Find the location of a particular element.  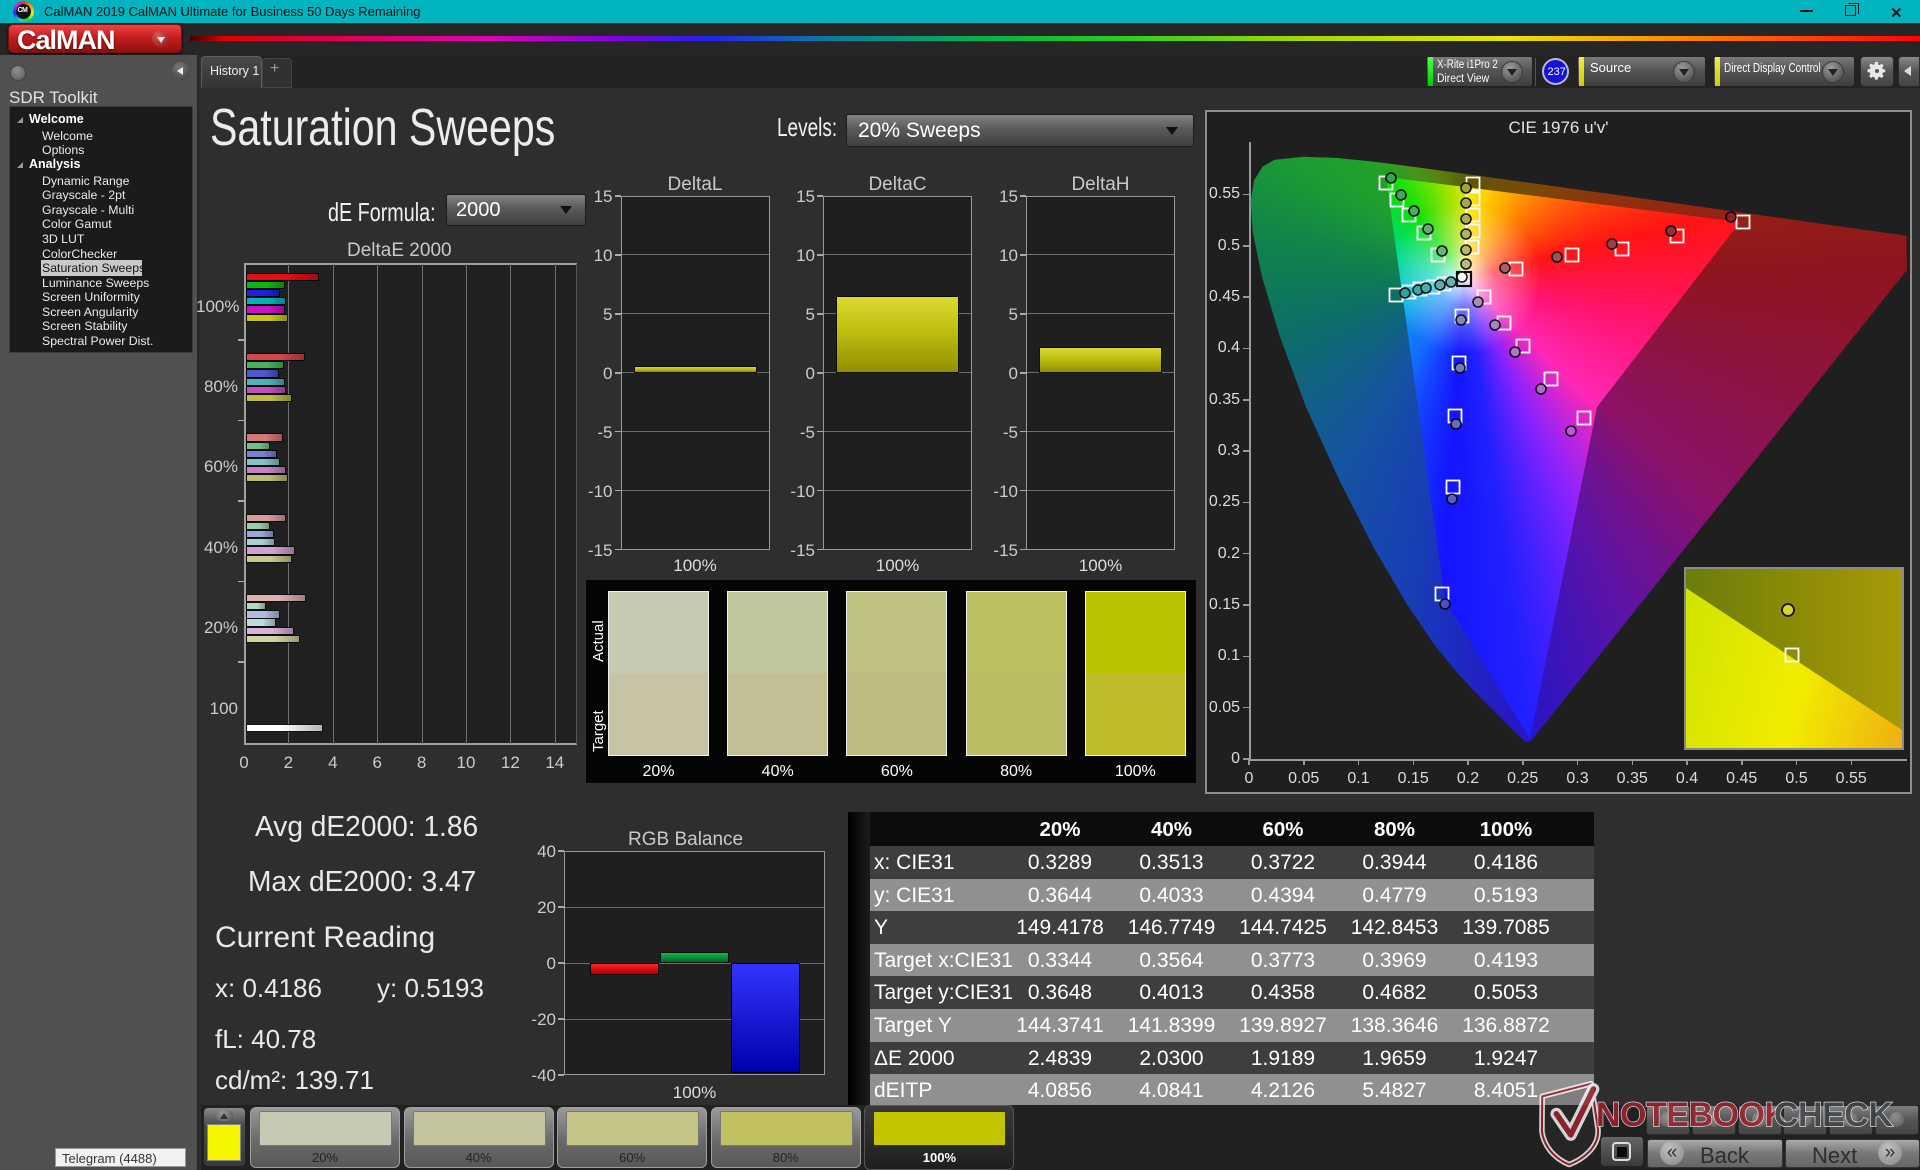

svg-text: CHECK is located at coordinates (1833, 1115).